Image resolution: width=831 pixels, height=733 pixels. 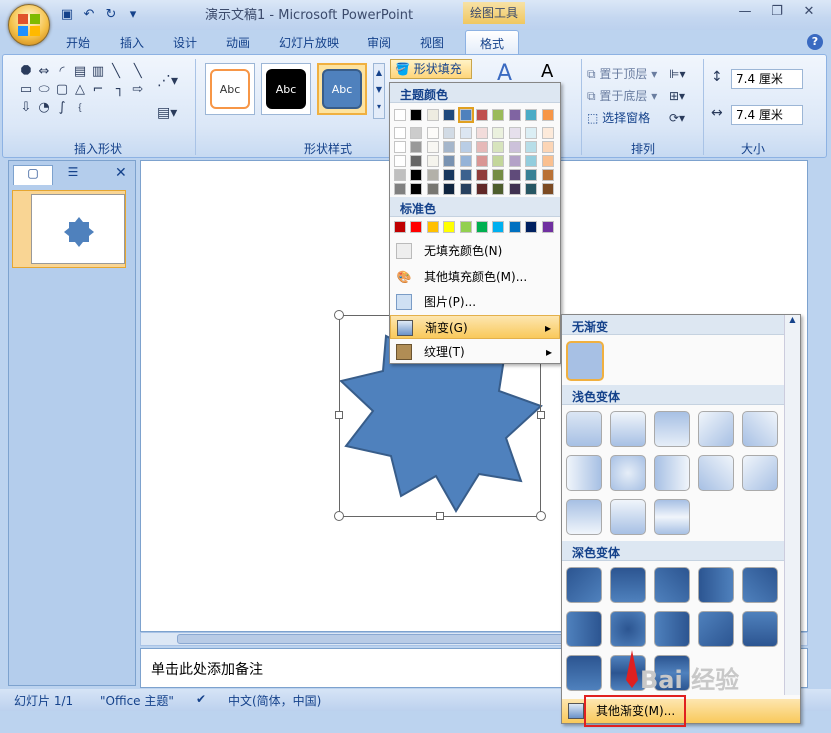 I want to click on height-field: 7.4 厘米, so click(x=767, y=79).